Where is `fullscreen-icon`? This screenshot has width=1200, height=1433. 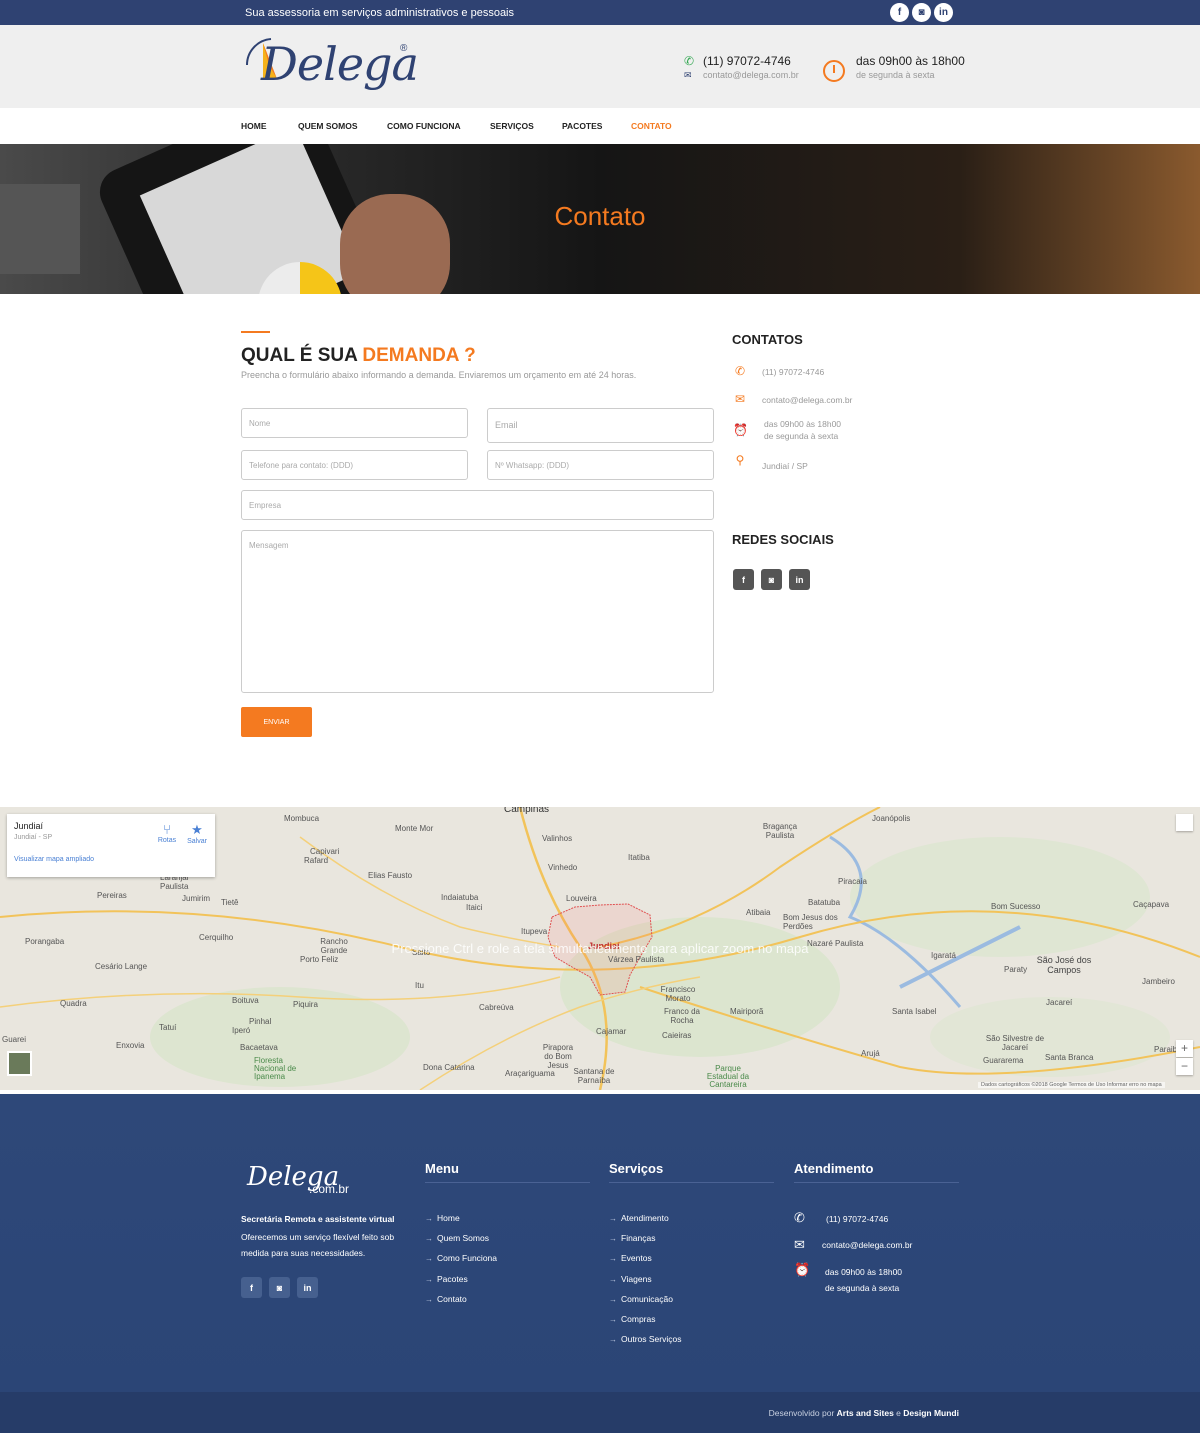
fullscreen-icon is located at coordinates (1184, 822).